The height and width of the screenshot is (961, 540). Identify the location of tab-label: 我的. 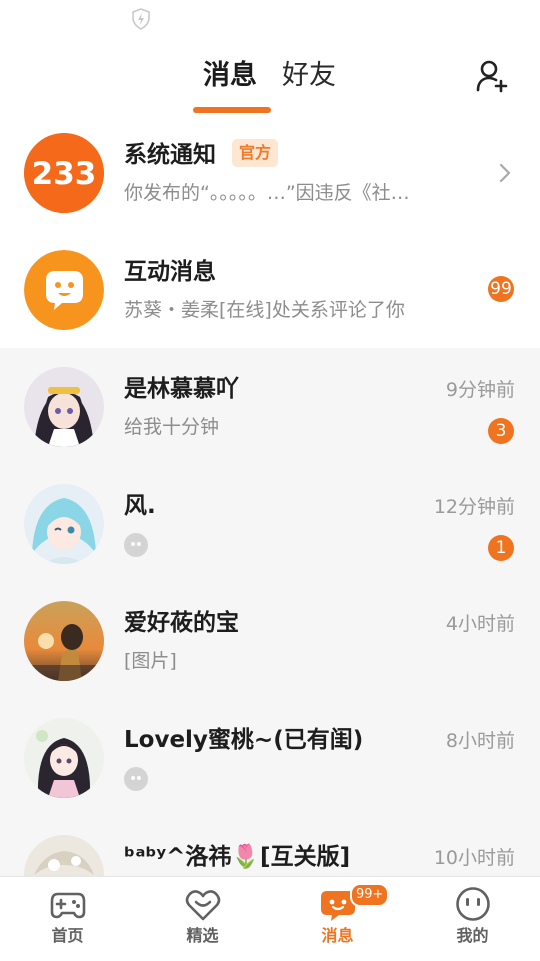
(472, 935).